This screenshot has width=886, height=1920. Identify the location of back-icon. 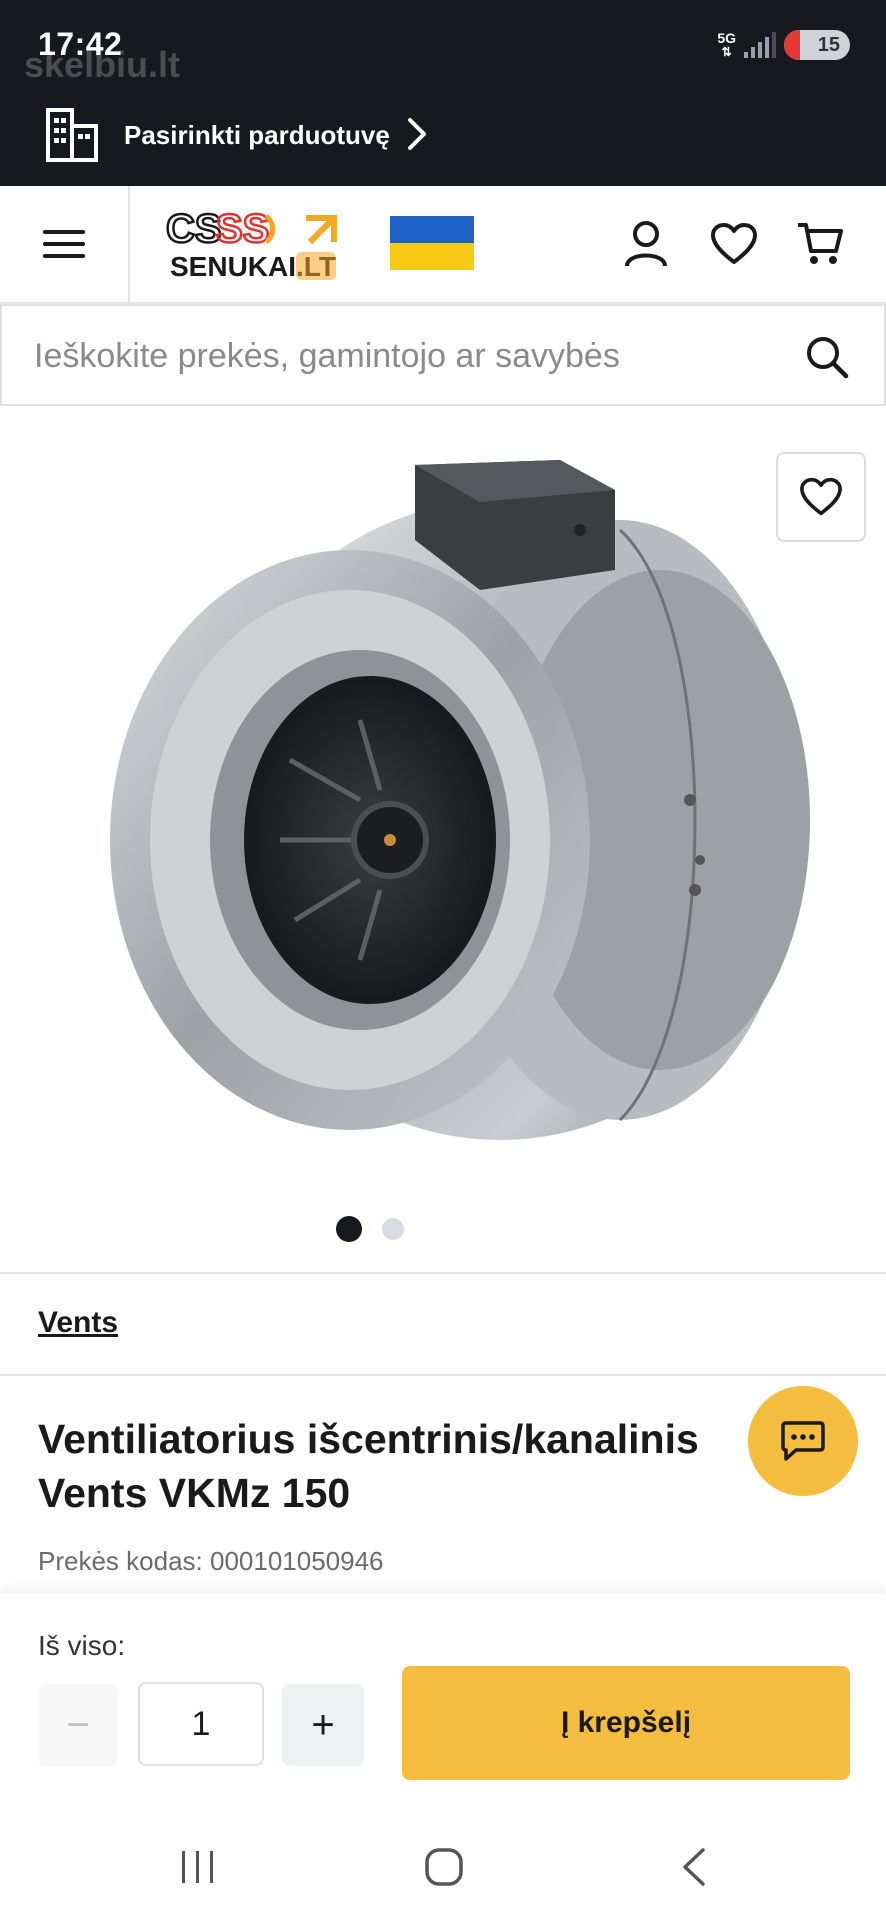
(694, 1867).